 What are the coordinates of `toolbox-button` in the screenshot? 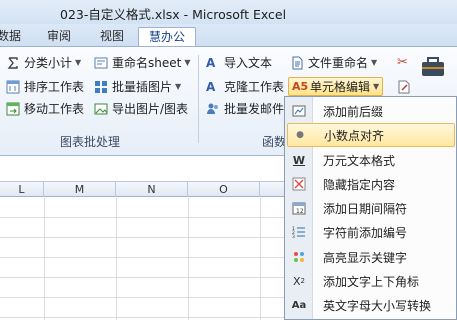 It's located at (433, 66).